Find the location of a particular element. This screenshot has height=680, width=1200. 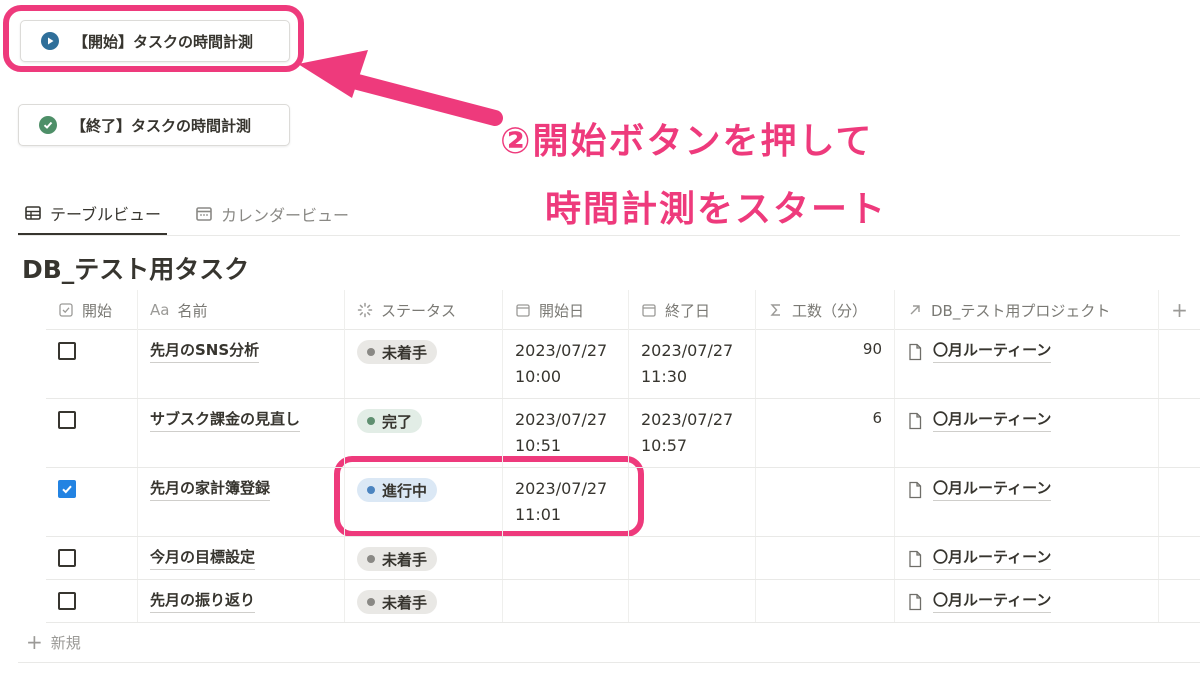

table-row: 先月の家計簿登録 進行中 2023/07/27 11:01 〇月ルーティーン is located at coordinates (623, 502).